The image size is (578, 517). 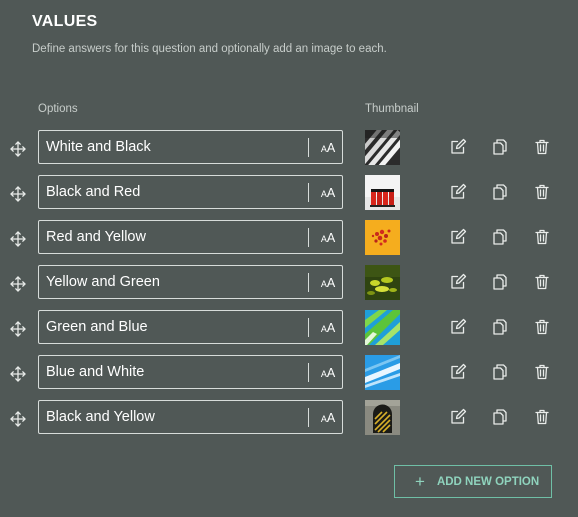 What do you see at coordinates (392, 109) in the screenshot?
I see `thumbnail-column-header: Thumbnail` at bounding box center [392, 109].